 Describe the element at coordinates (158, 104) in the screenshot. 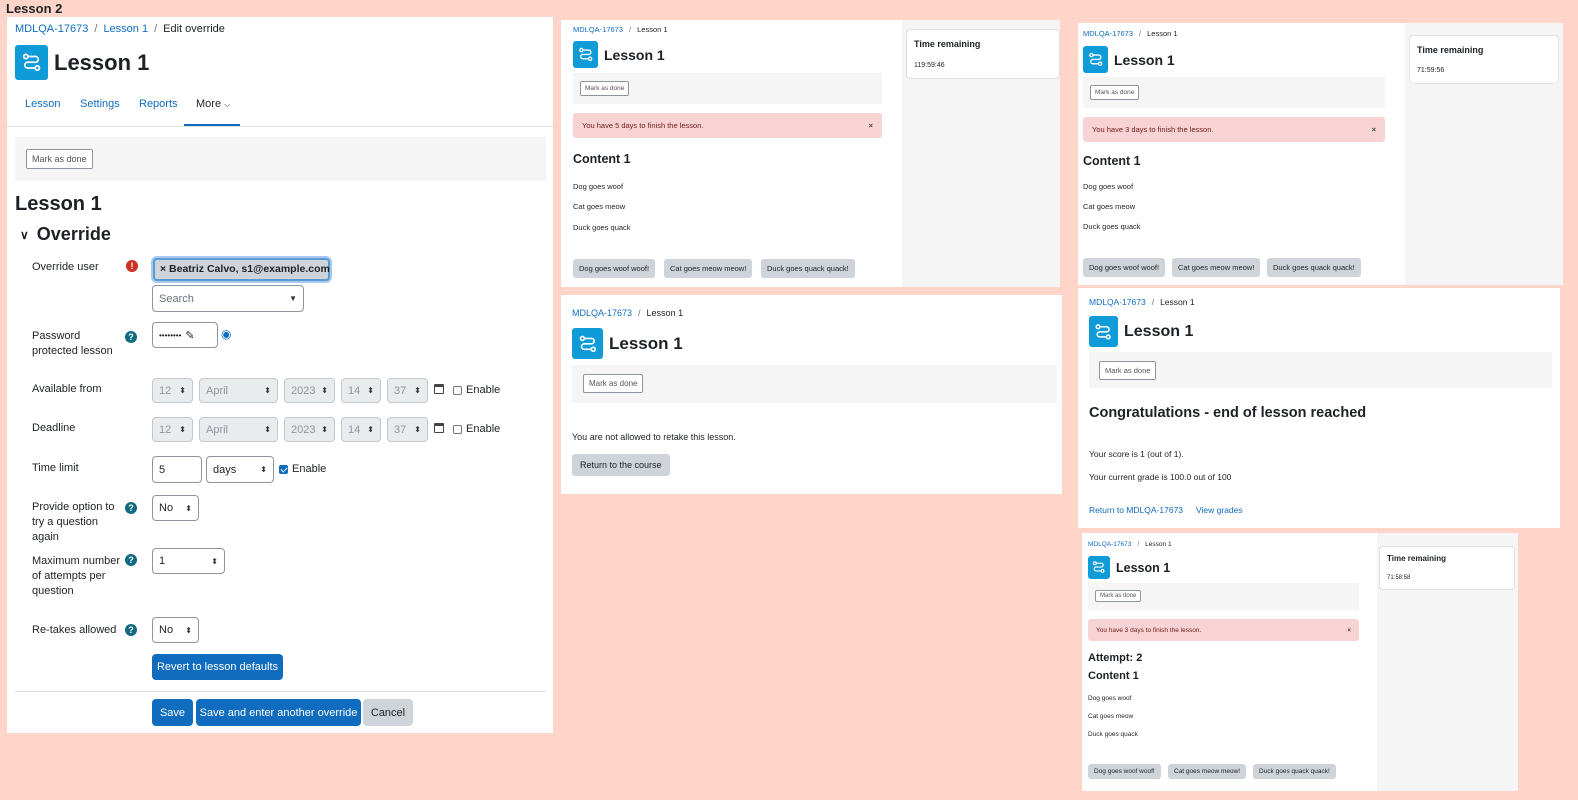

I see `tab-reports: Reports` at that location.